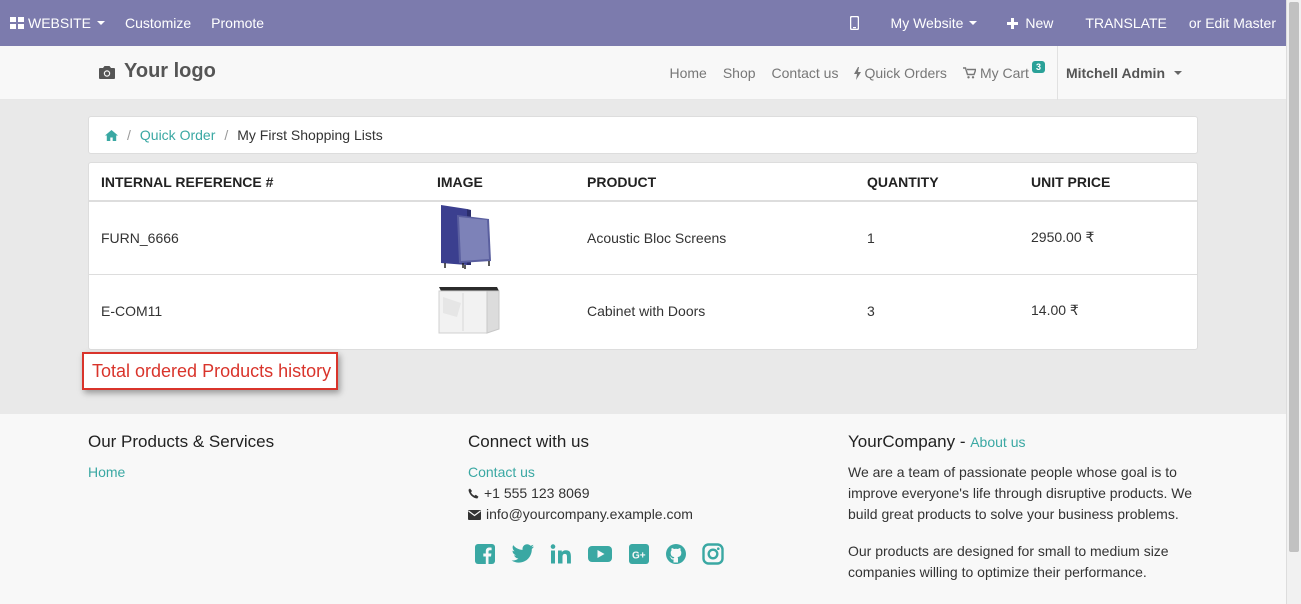  I want to click on logo-text: Your logo, so click(170, 71).